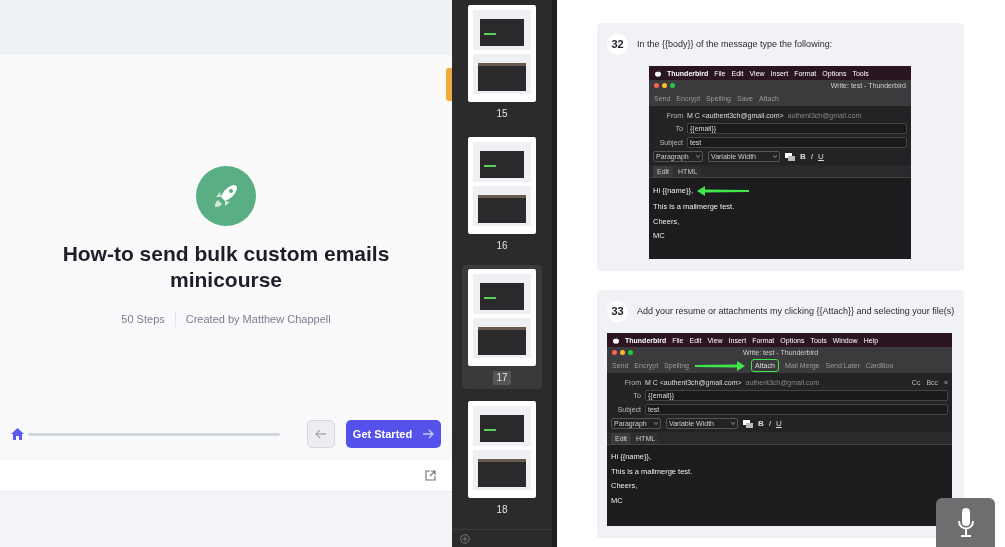 The width and height of the screenshot is (1005, 547). I want to click on thumbnail-item: 17, so click(502, 327).